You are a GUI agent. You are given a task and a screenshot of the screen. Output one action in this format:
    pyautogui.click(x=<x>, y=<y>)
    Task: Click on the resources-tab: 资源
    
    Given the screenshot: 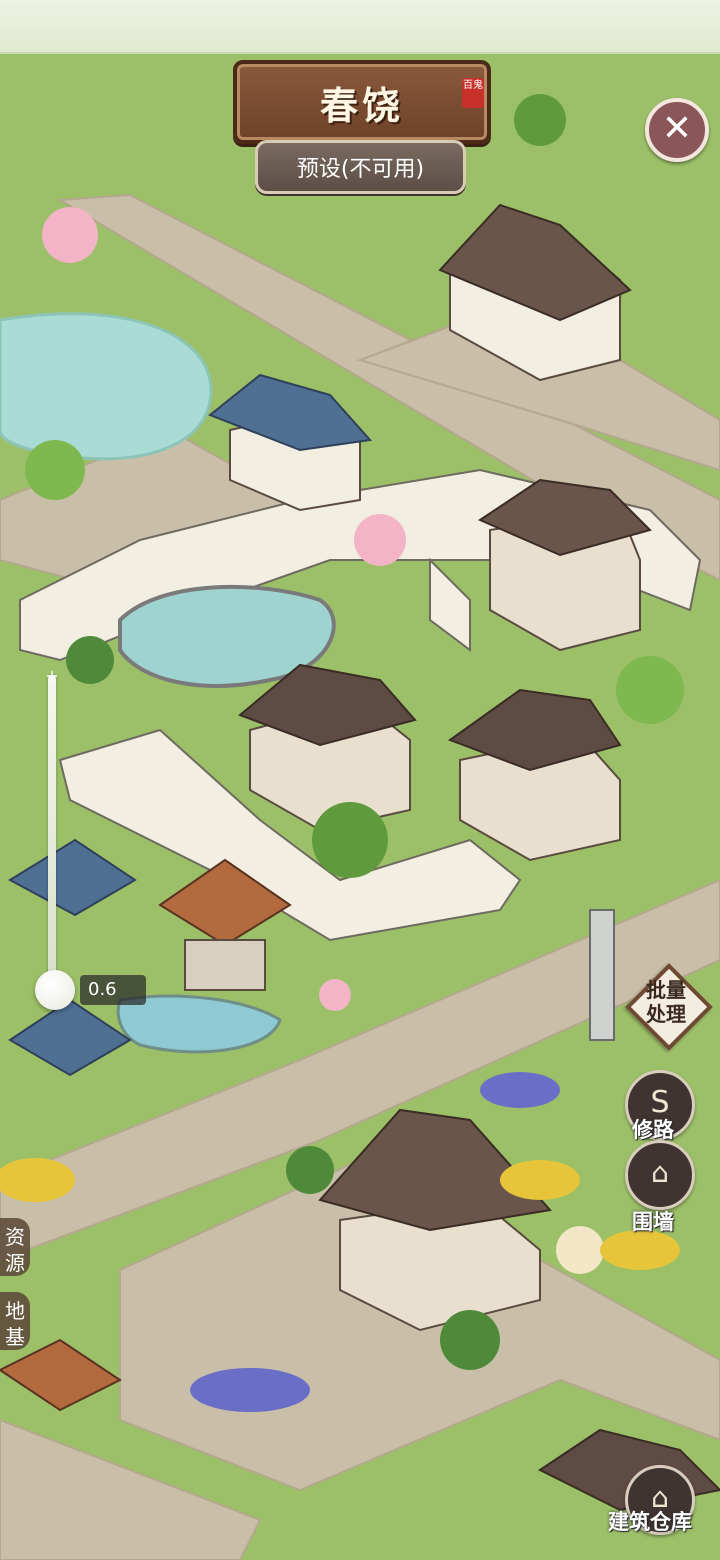 What is the action you would take?
    pyautogui.click(x=15, y=1247)
    